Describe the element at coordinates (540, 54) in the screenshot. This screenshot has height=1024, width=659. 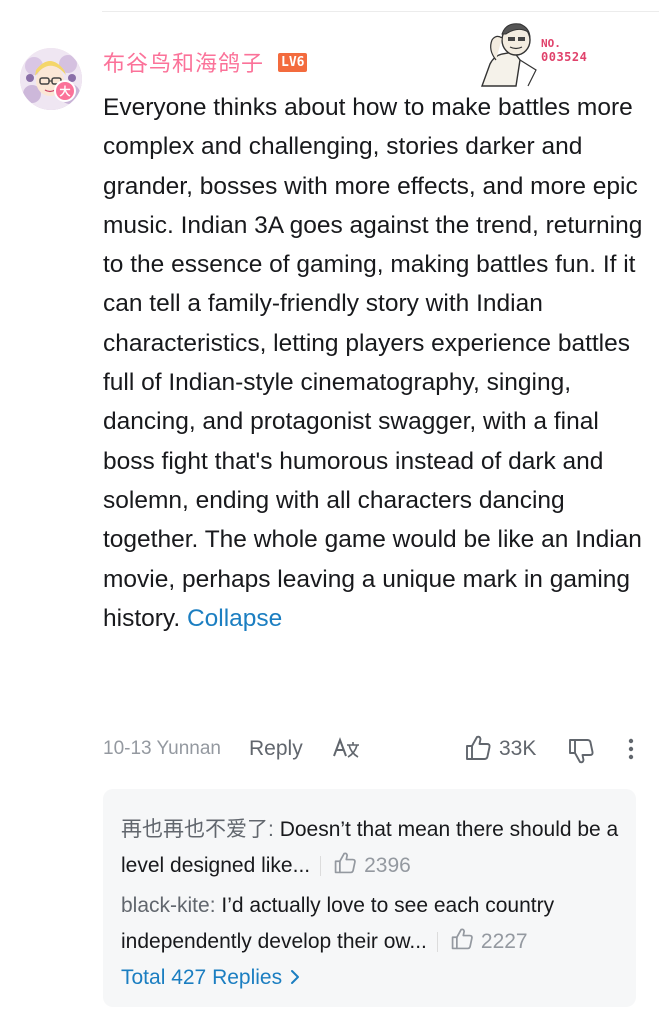
I see `fan-badge: NO. 003524` at that location.